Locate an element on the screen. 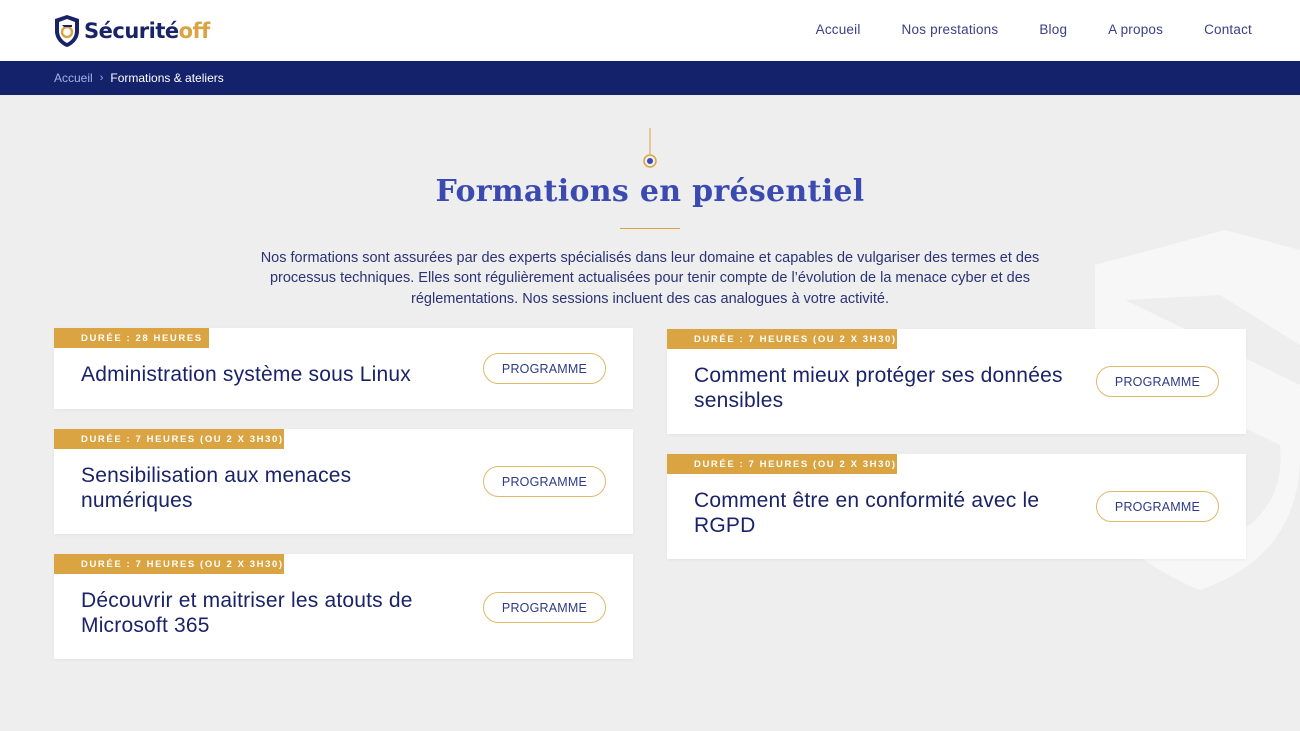  nav-a-propos: A propos is located at coordinates (1135, 29).